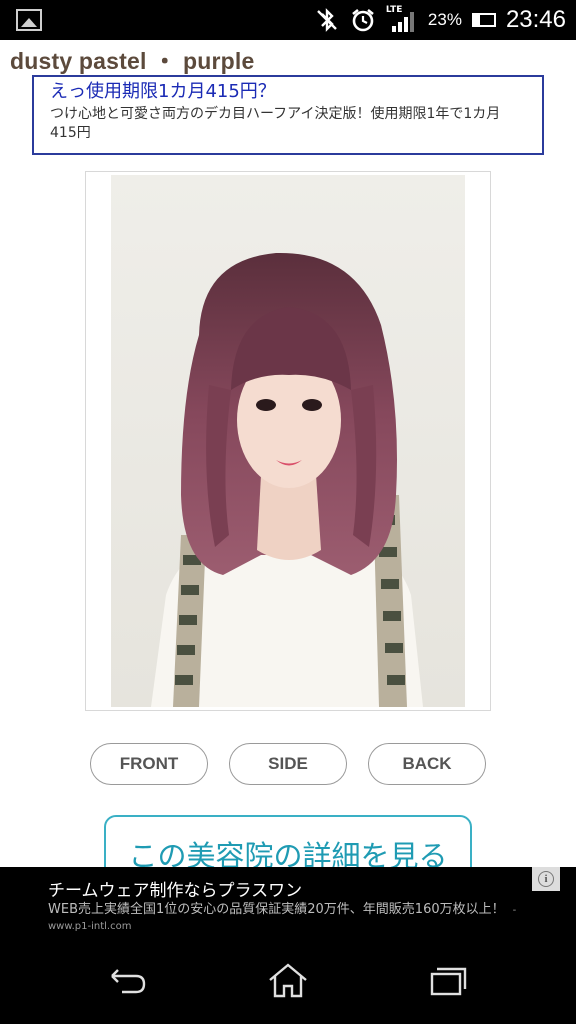  I want to click on recents-button, so click(448, 981).